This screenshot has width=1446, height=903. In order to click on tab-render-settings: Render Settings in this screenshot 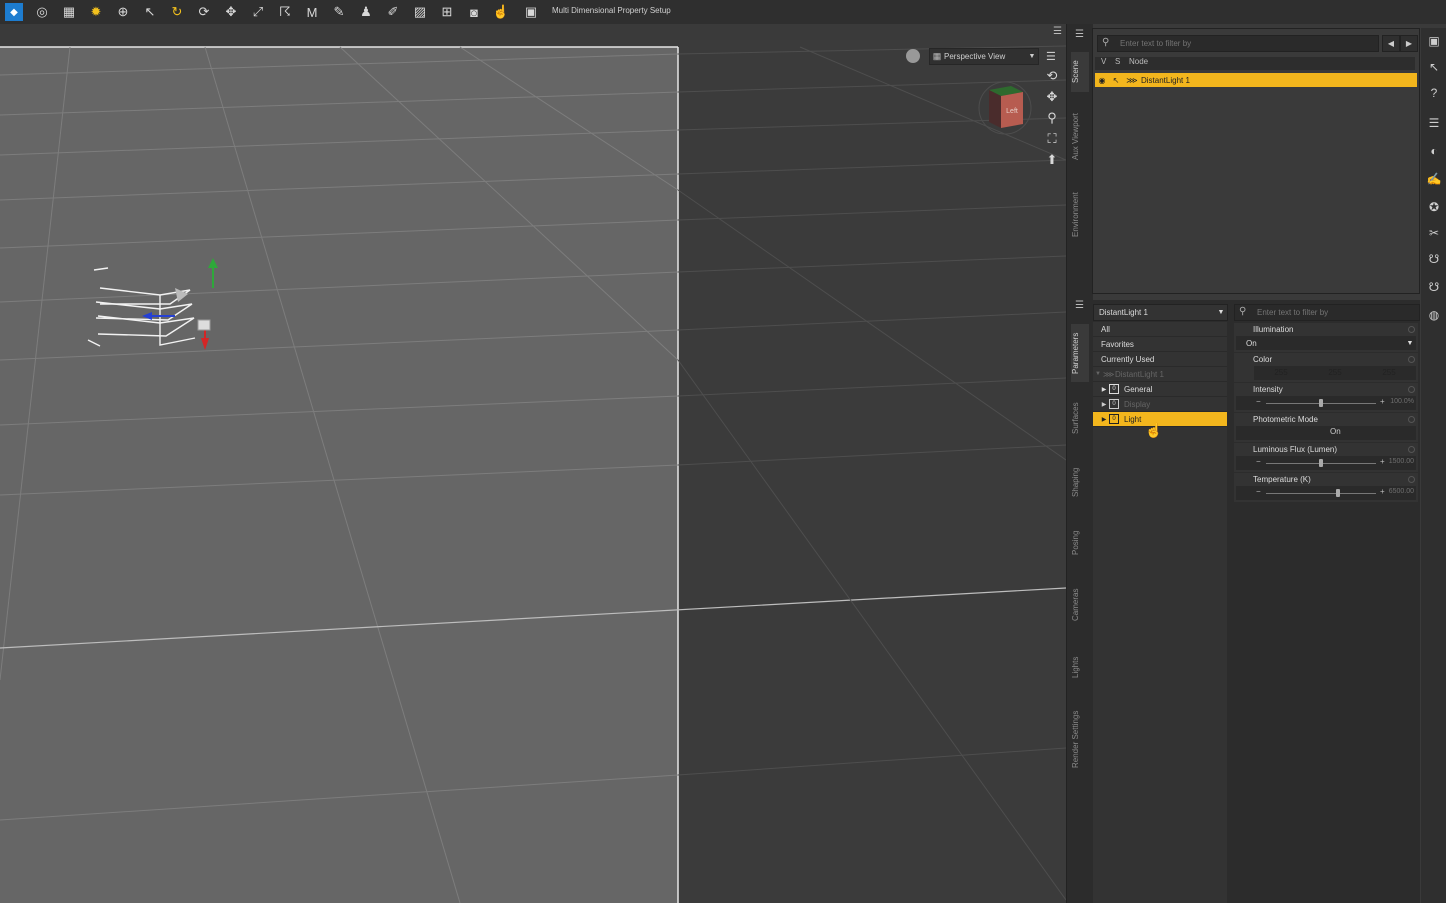, I will do `click(1080, 739)`.